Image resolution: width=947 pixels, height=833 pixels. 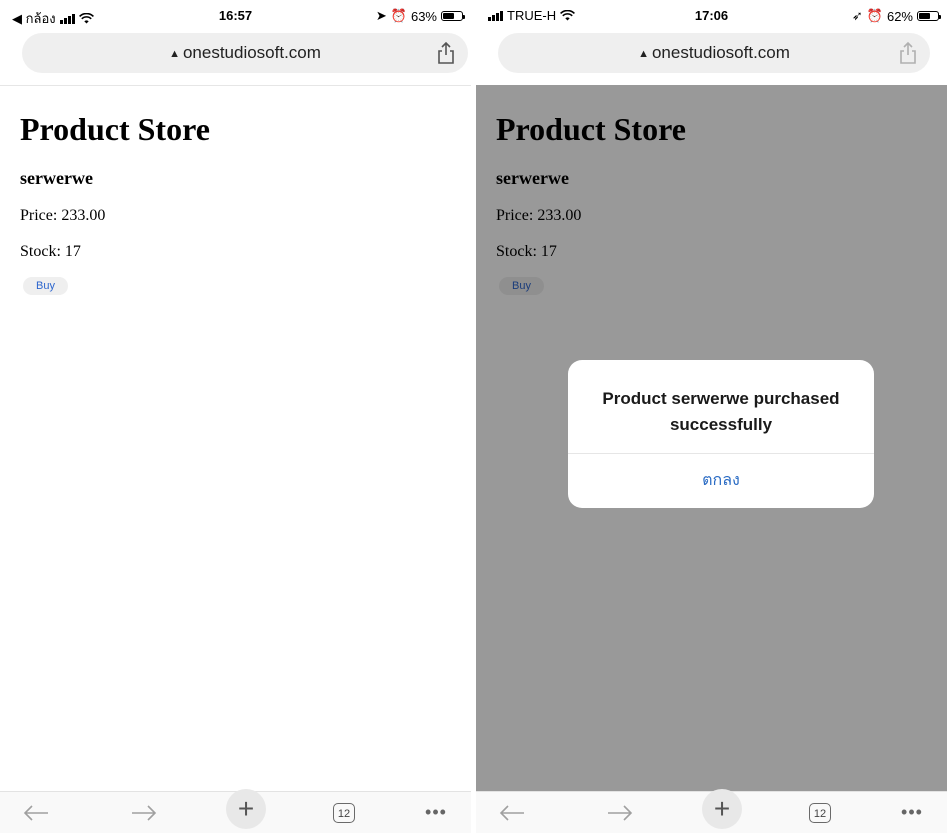 What do you see at coordinates (235, 85) in the screenshot?
I see `divider` at bounding box center [235, 85].